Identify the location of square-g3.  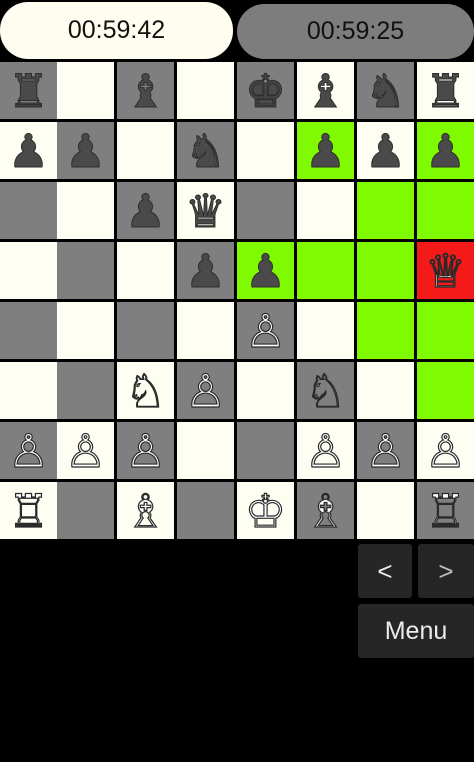
(385, 390).